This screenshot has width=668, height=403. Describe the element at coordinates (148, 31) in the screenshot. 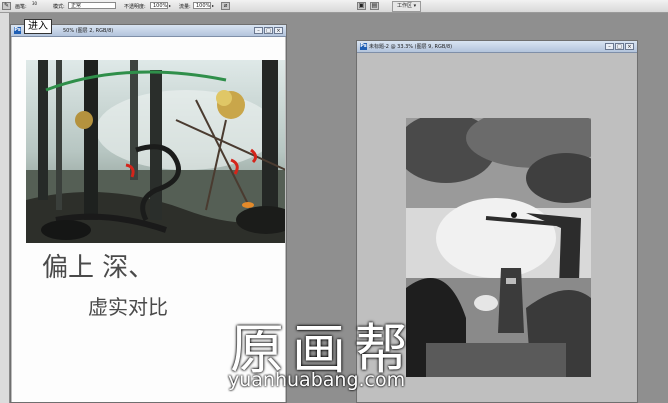

I see `left-window-titlebar: Ps 50% (图层 2, RGB/8) – □ ×` at that location.